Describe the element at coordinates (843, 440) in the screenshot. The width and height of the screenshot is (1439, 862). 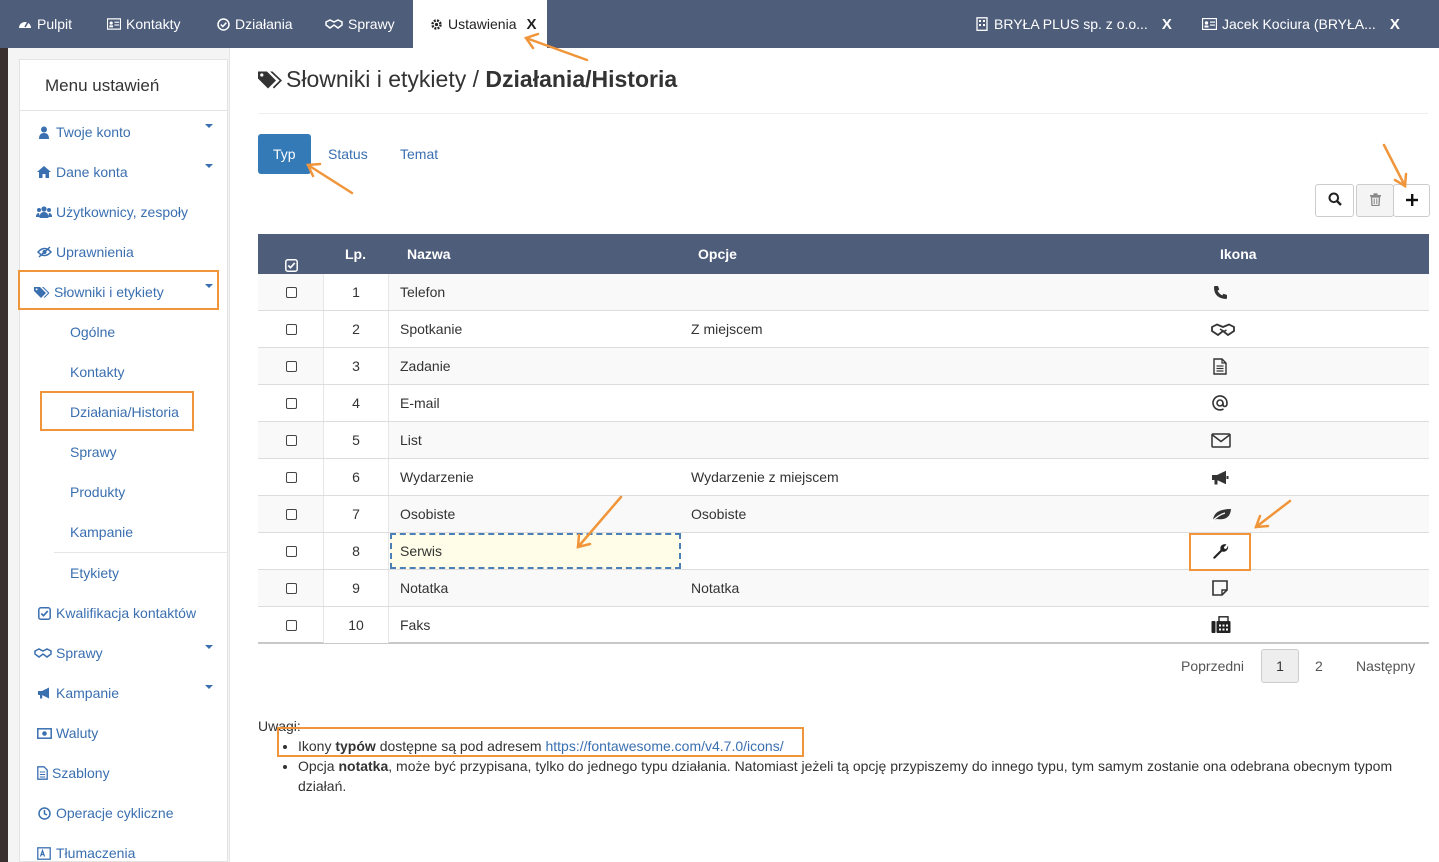
I see `table-row: 5 List` at that location.